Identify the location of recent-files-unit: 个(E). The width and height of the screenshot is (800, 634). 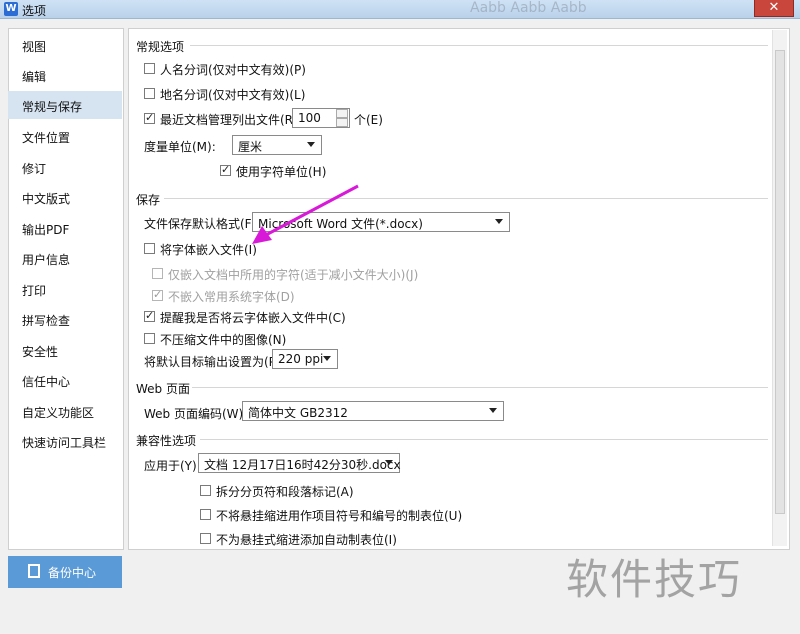
(368, 120).